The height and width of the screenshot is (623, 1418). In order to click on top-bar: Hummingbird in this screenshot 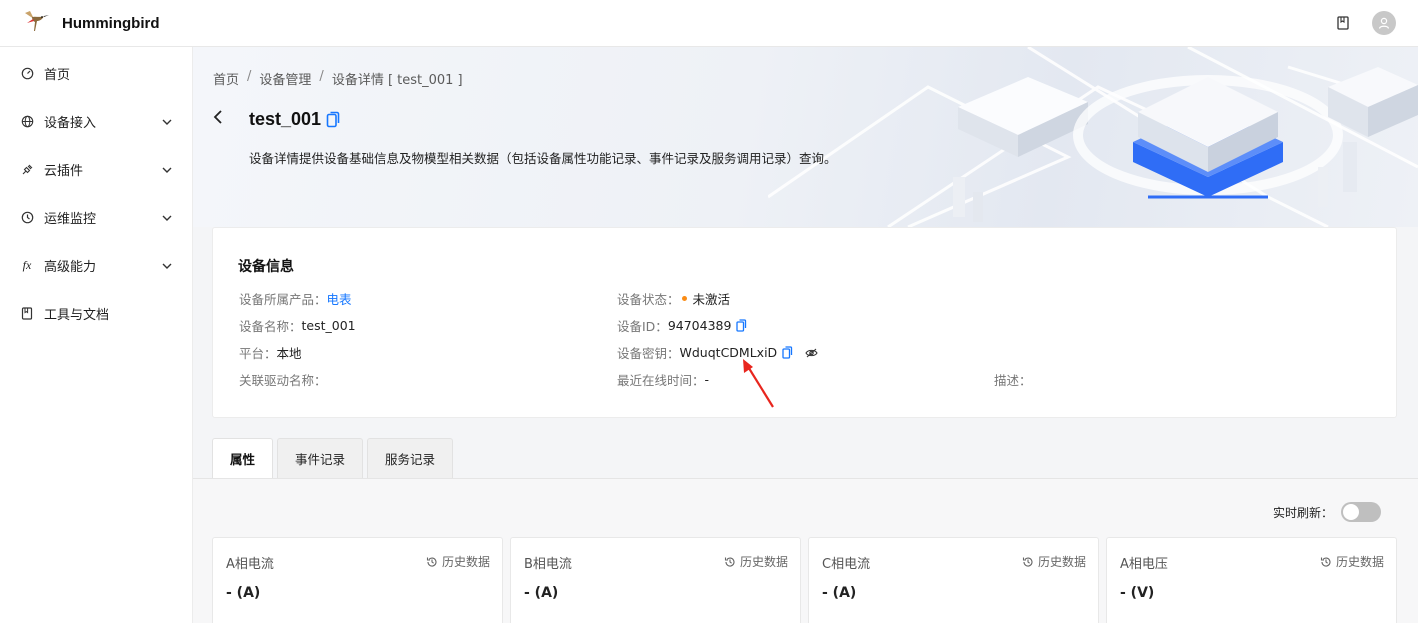, I will do `click(709, 23)`.